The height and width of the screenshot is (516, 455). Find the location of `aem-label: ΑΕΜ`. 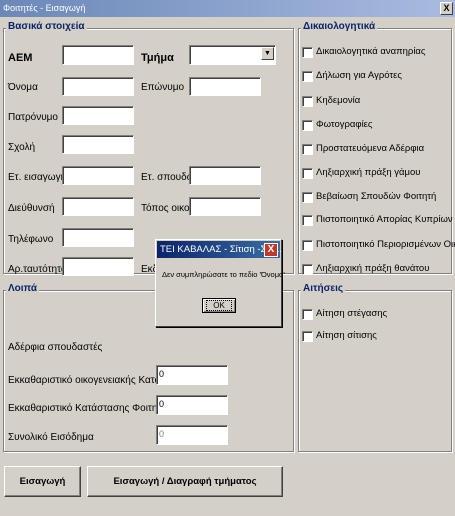

aem-label: ΑΕΜ is located at coordinates (20, 58).